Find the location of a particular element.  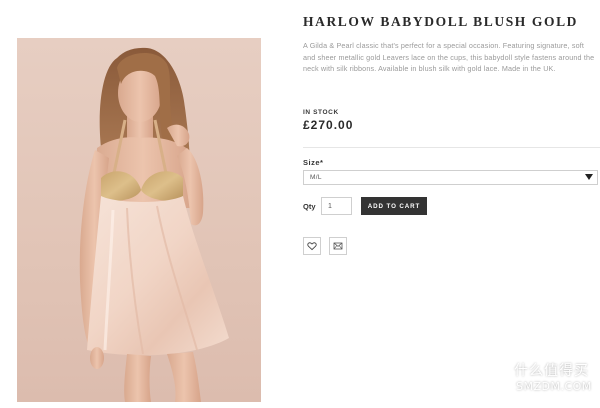

size-label-text: Size is located at coordinates (312, 162).